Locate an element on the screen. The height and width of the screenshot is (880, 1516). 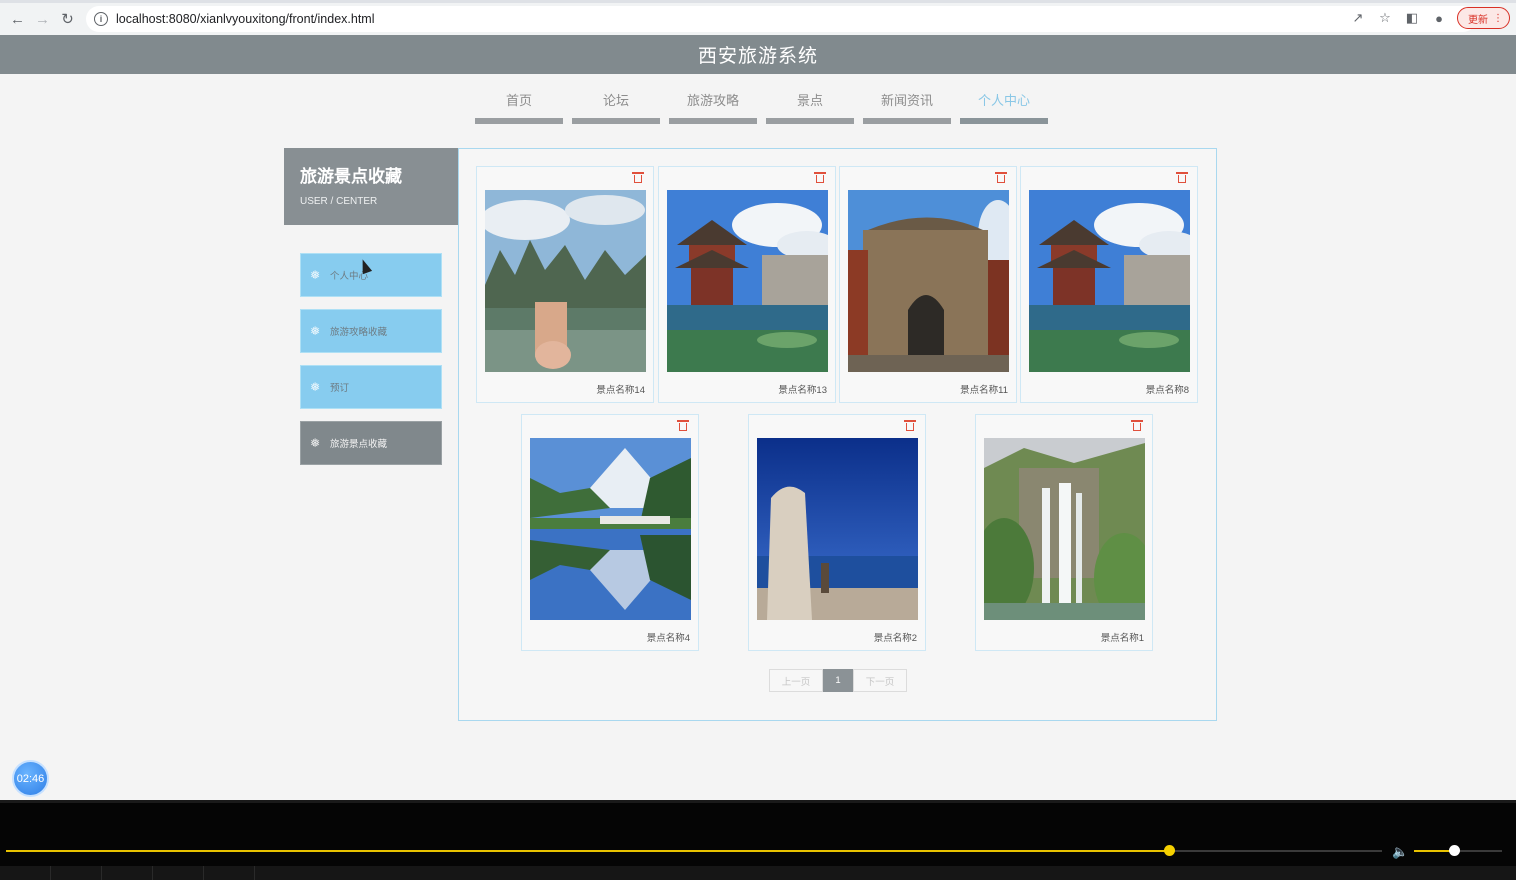
attraction-name: 景点名称13 is located at coordinates (802, 390).